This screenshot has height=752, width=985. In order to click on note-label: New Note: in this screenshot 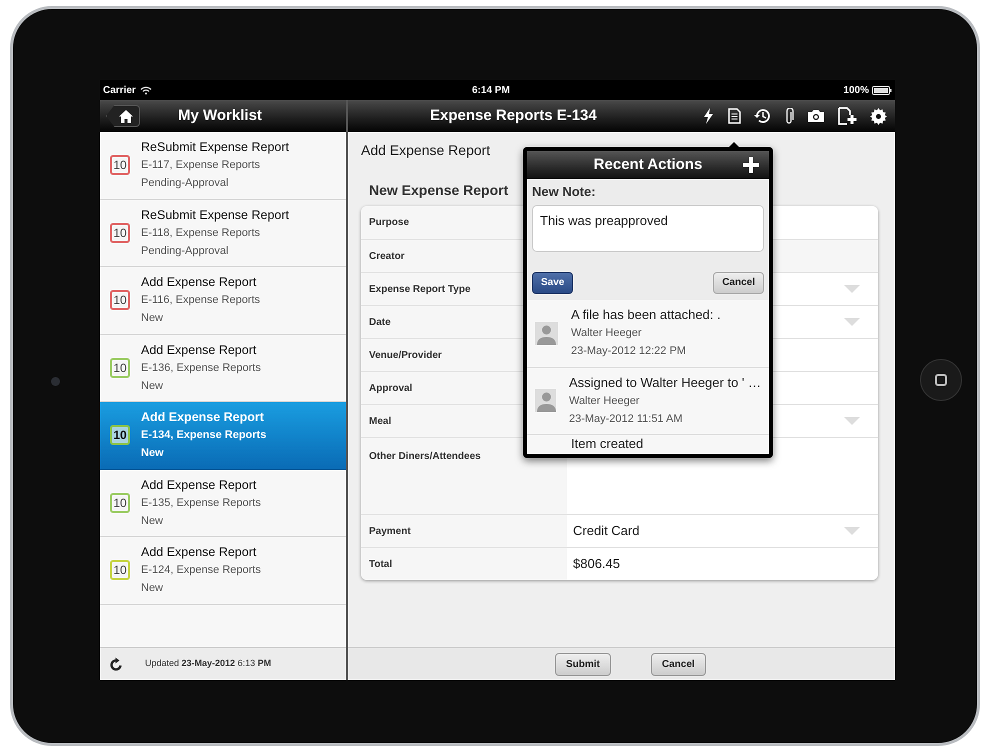, I will do `click(564, 192)`.